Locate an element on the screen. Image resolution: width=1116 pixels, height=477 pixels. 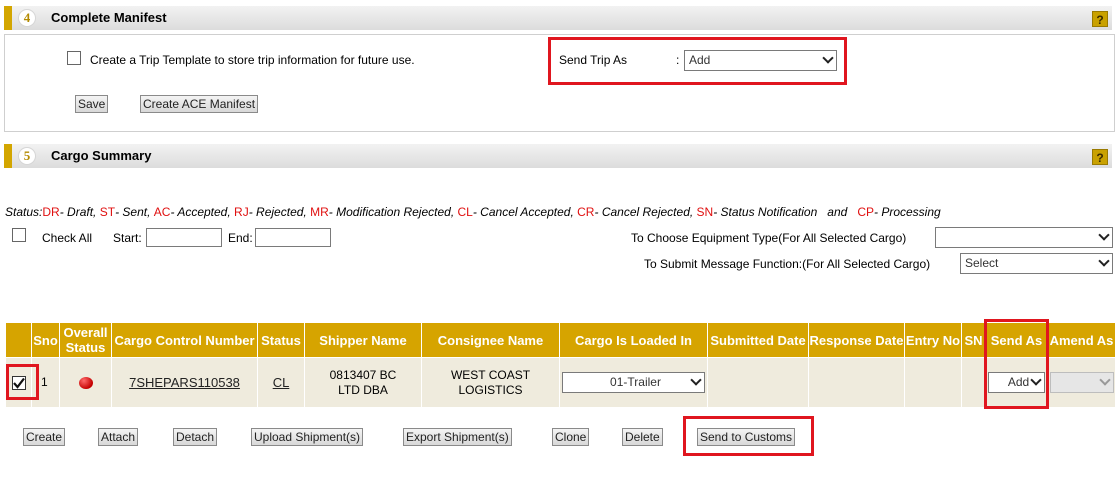
row-consignee-name: WEST COAST LOGISTICS is located at coordinates (491, 382).